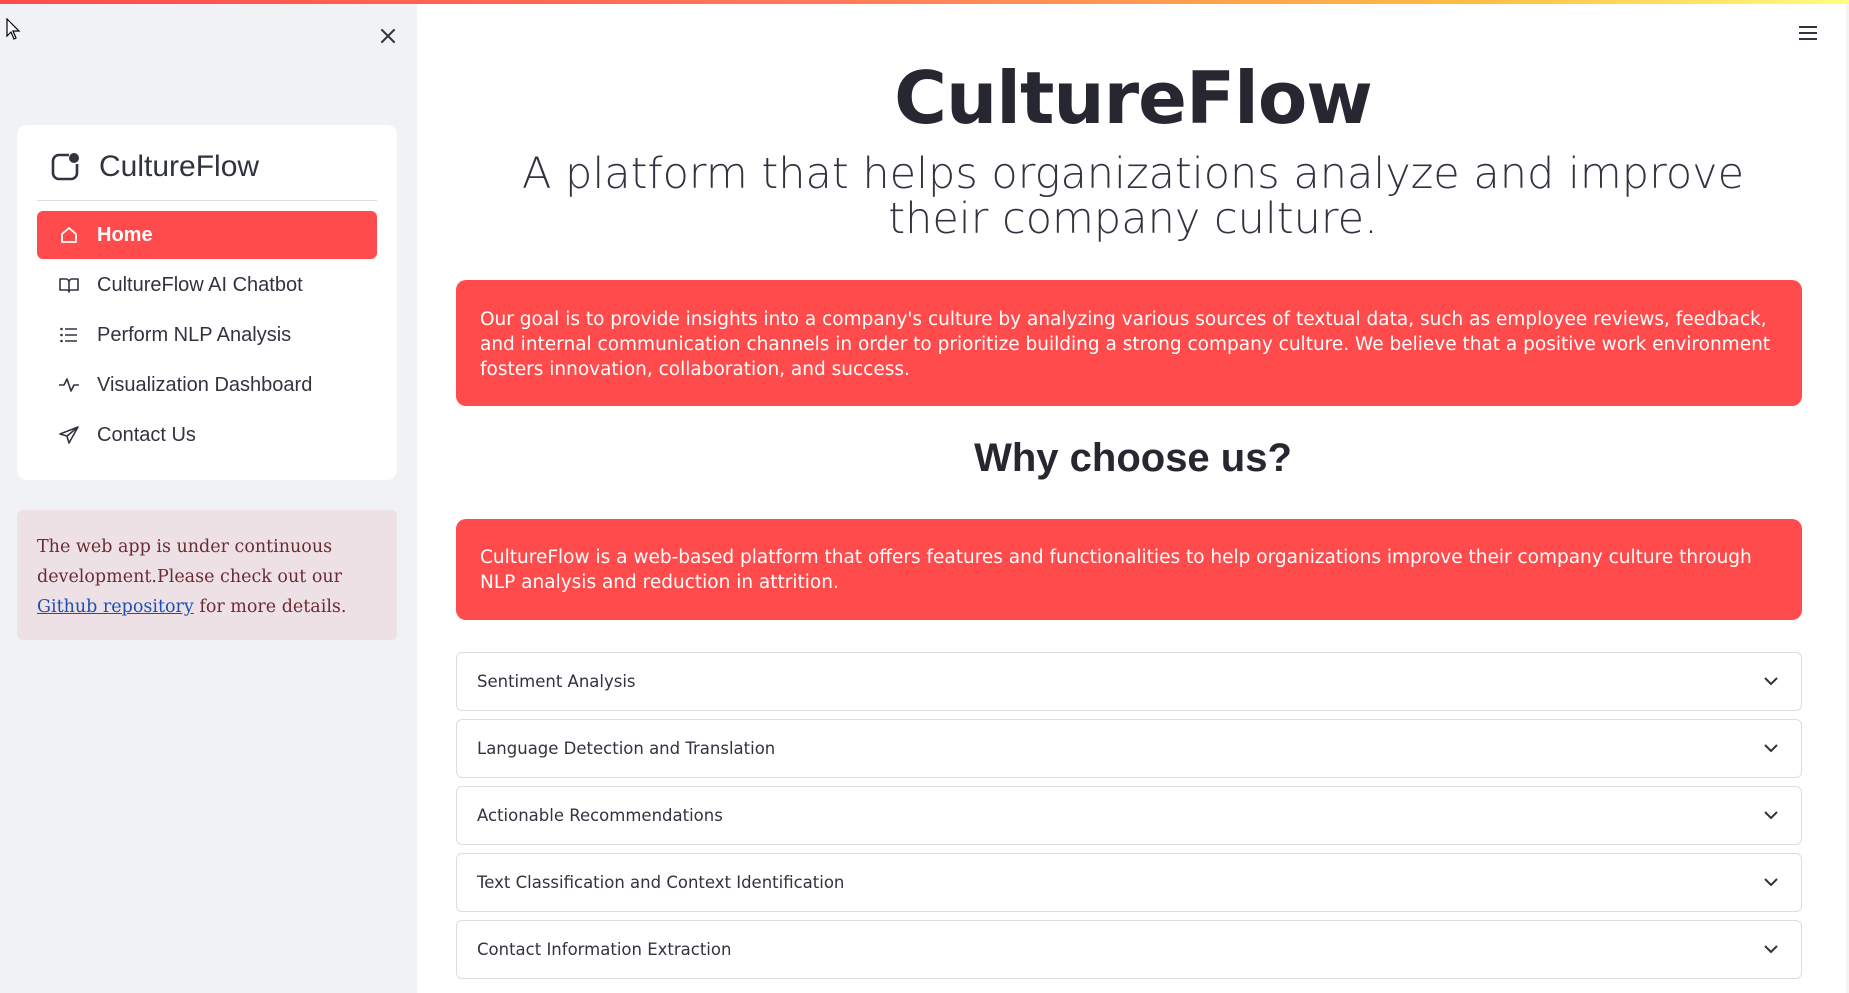 The height and width of the screenshot is (993, 1849). What do you see at coordinates (194, 334) in the screenshot?
I see `menu-item-label: Perform NLP Analysis` at bounding box center [194, 334].